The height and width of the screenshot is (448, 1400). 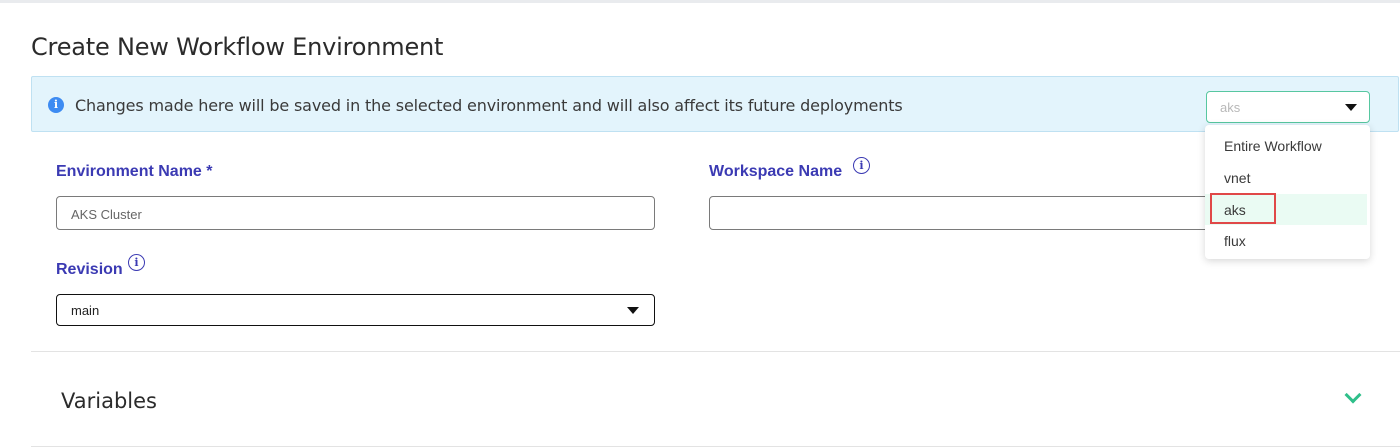 What do you see at coordinates (355, 213) in the screenshot?
I see `environment-name-input: AKS Cluster` at bounding box center [355, 213].